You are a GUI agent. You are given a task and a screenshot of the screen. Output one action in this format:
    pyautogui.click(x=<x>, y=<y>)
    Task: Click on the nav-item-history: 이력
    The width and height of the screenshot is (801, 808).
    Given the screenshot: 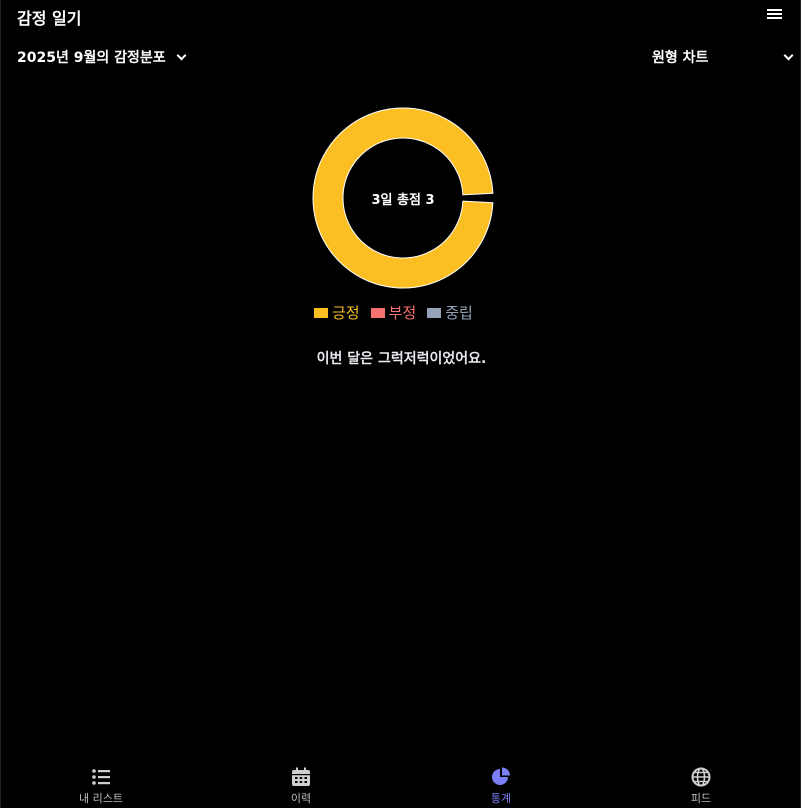 What is the action you would take?
    pyautogui.click(x=301, y=785)
    